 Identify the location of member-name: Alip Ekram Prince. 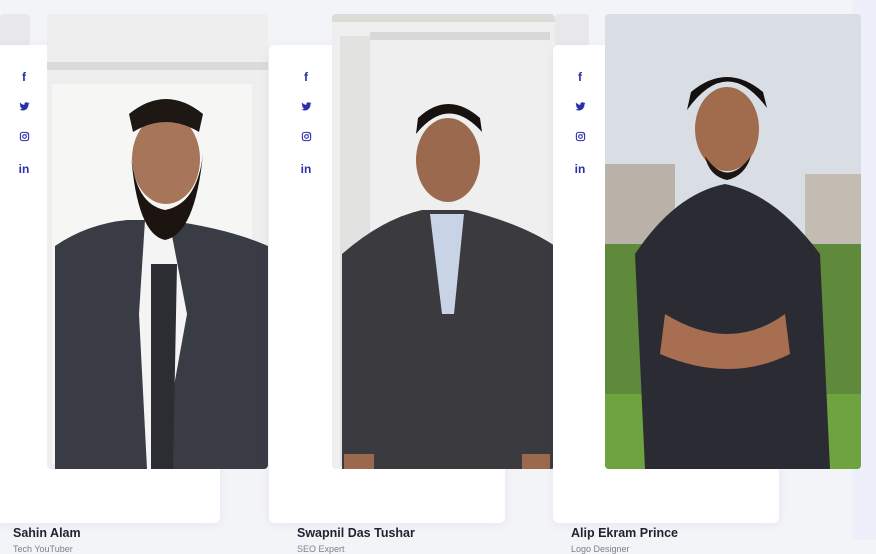
(624, 533).